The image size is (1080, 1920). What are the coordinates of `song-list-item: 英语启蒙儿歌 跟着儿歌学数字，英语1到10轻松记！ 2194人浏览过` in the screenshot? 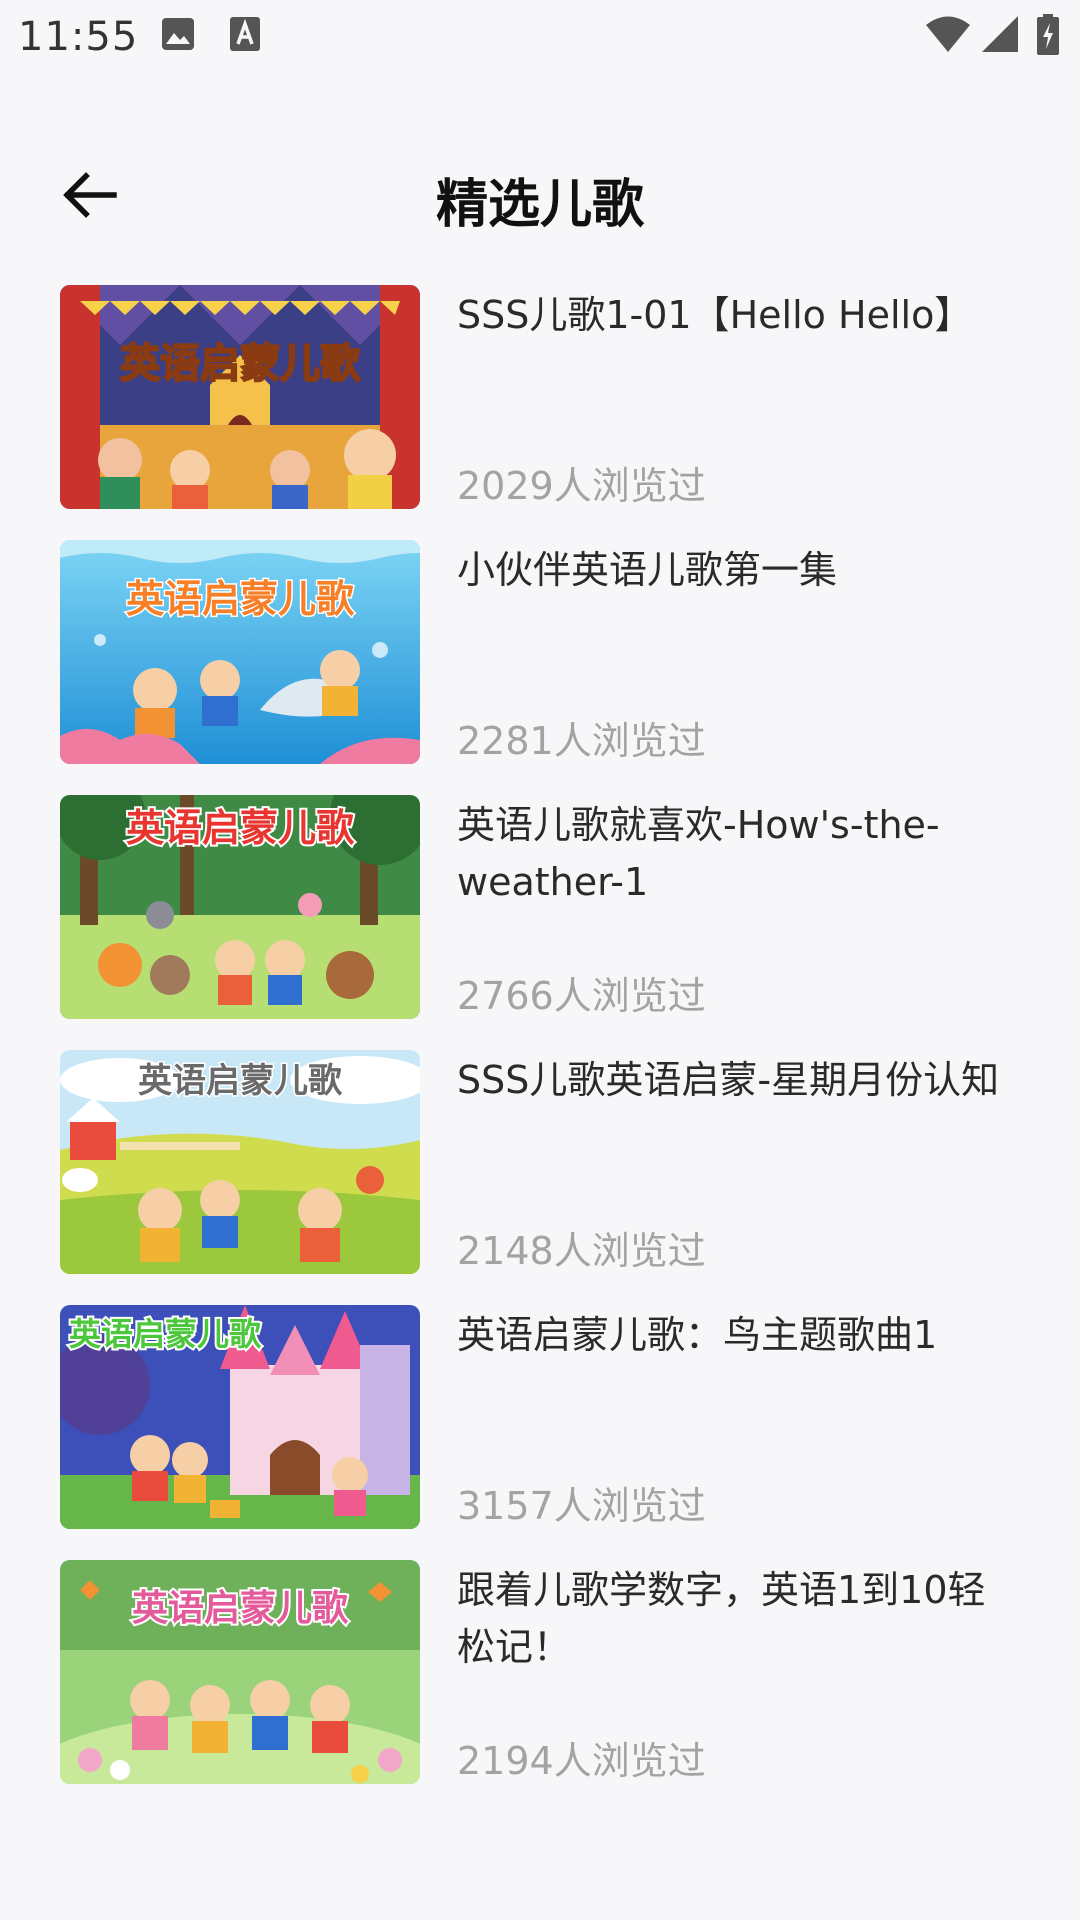 It's located at (540, 1672).